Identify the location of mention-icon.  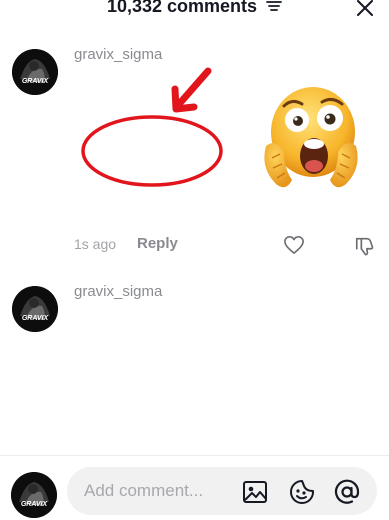
(347, 492).